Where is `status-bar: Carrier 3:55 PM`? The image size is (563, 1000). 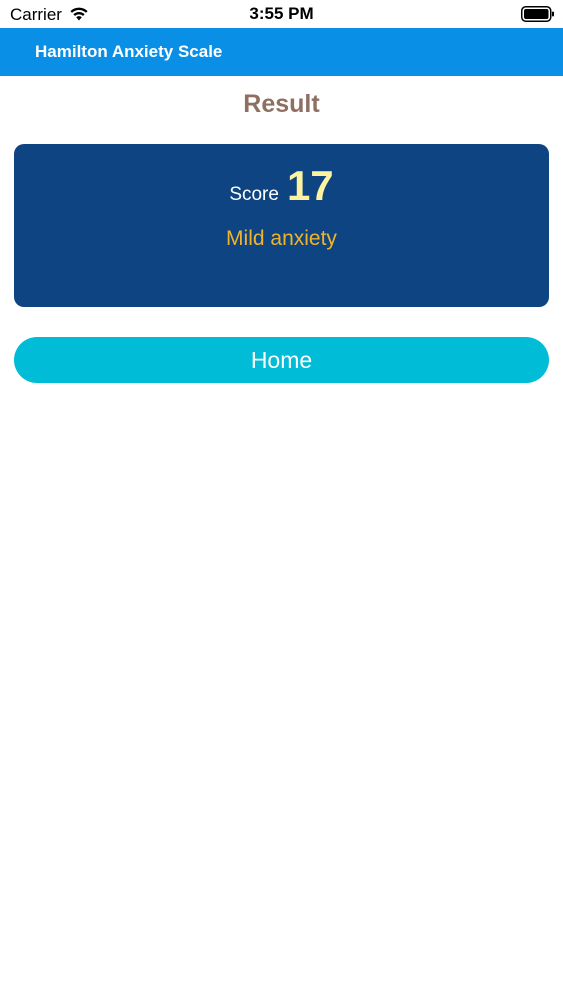
status-bar: Carrier 3:55 PM is located at coordinates (281, 14).